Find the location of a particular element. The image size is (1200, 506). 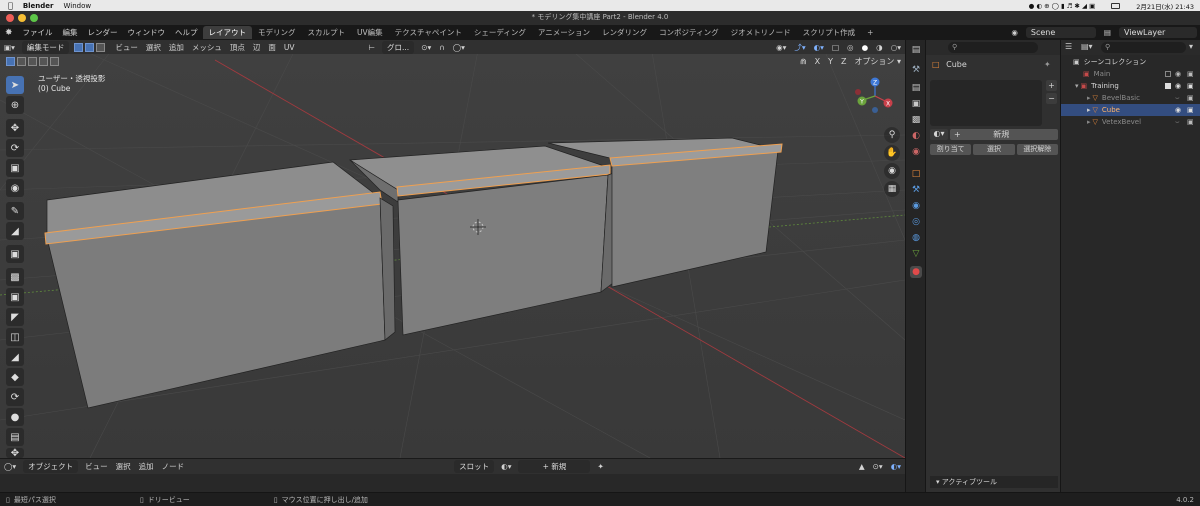

tab-scripting: スクリプト作成 is located at coordinates (829, 32).